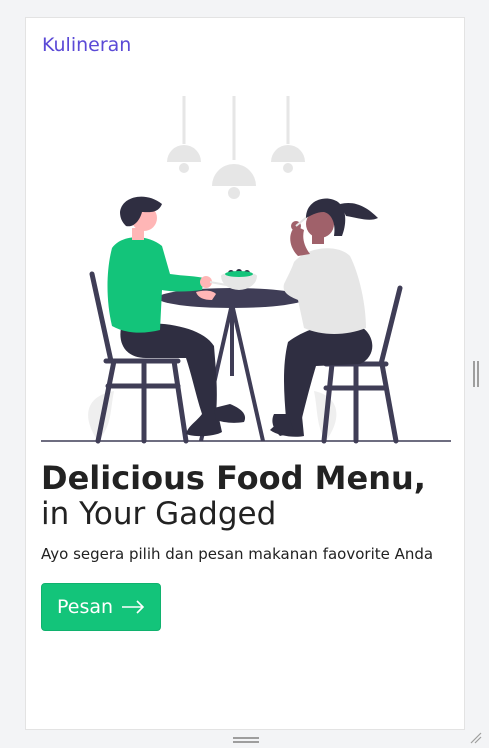 The height and width of the screenshot is (748, 489). I want to click on panel-resize-handle-vertical, so click(476, 374).